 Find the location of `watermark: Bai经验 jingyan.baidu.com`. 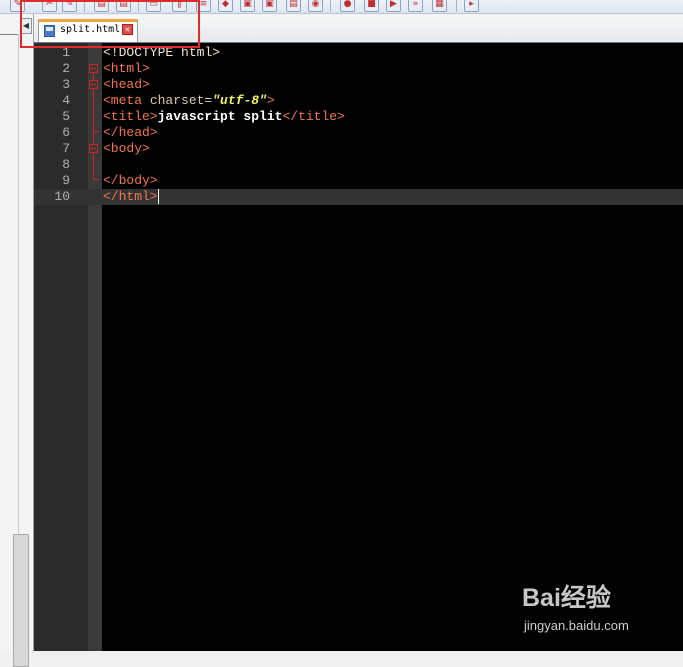

watermark: Bai经验 jingyan.baidu.com is located at coordinates (602, 608).